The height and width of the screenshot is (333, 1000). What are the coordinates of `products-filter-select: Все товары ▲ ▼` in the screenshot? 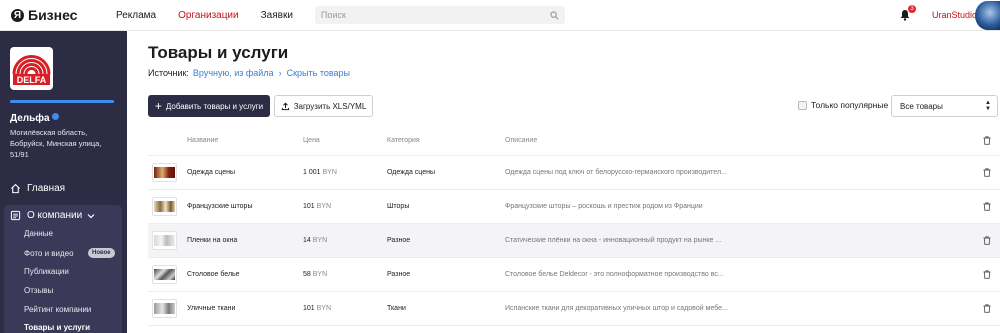 It's located at (944, 106).